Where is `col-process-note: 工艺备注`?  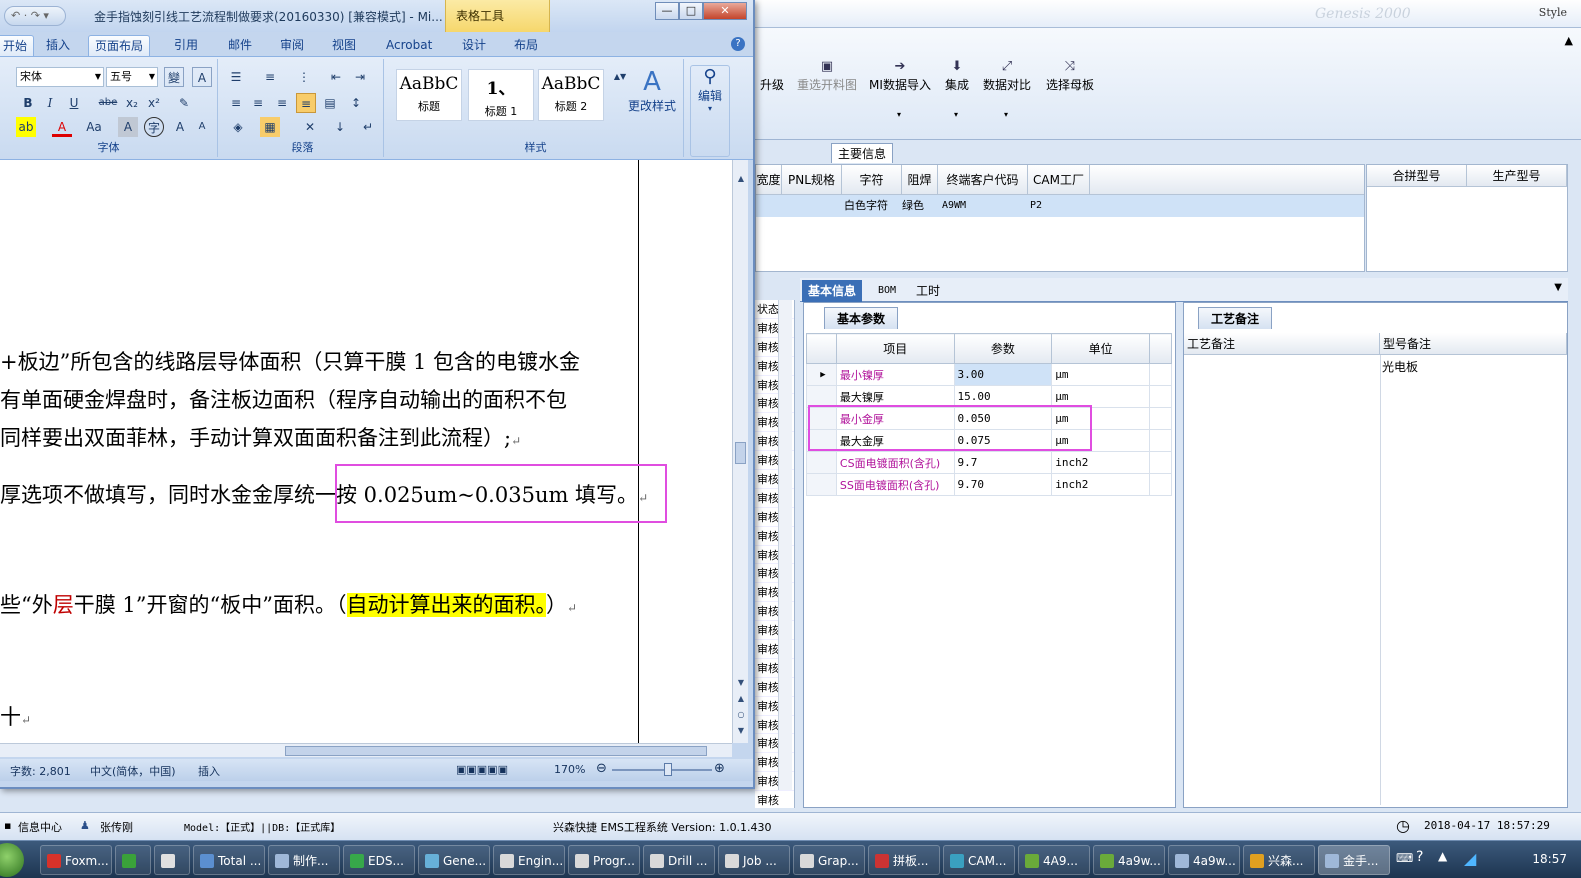
col-process-note: 工艺备注 is located at coordinates (1282, 343).